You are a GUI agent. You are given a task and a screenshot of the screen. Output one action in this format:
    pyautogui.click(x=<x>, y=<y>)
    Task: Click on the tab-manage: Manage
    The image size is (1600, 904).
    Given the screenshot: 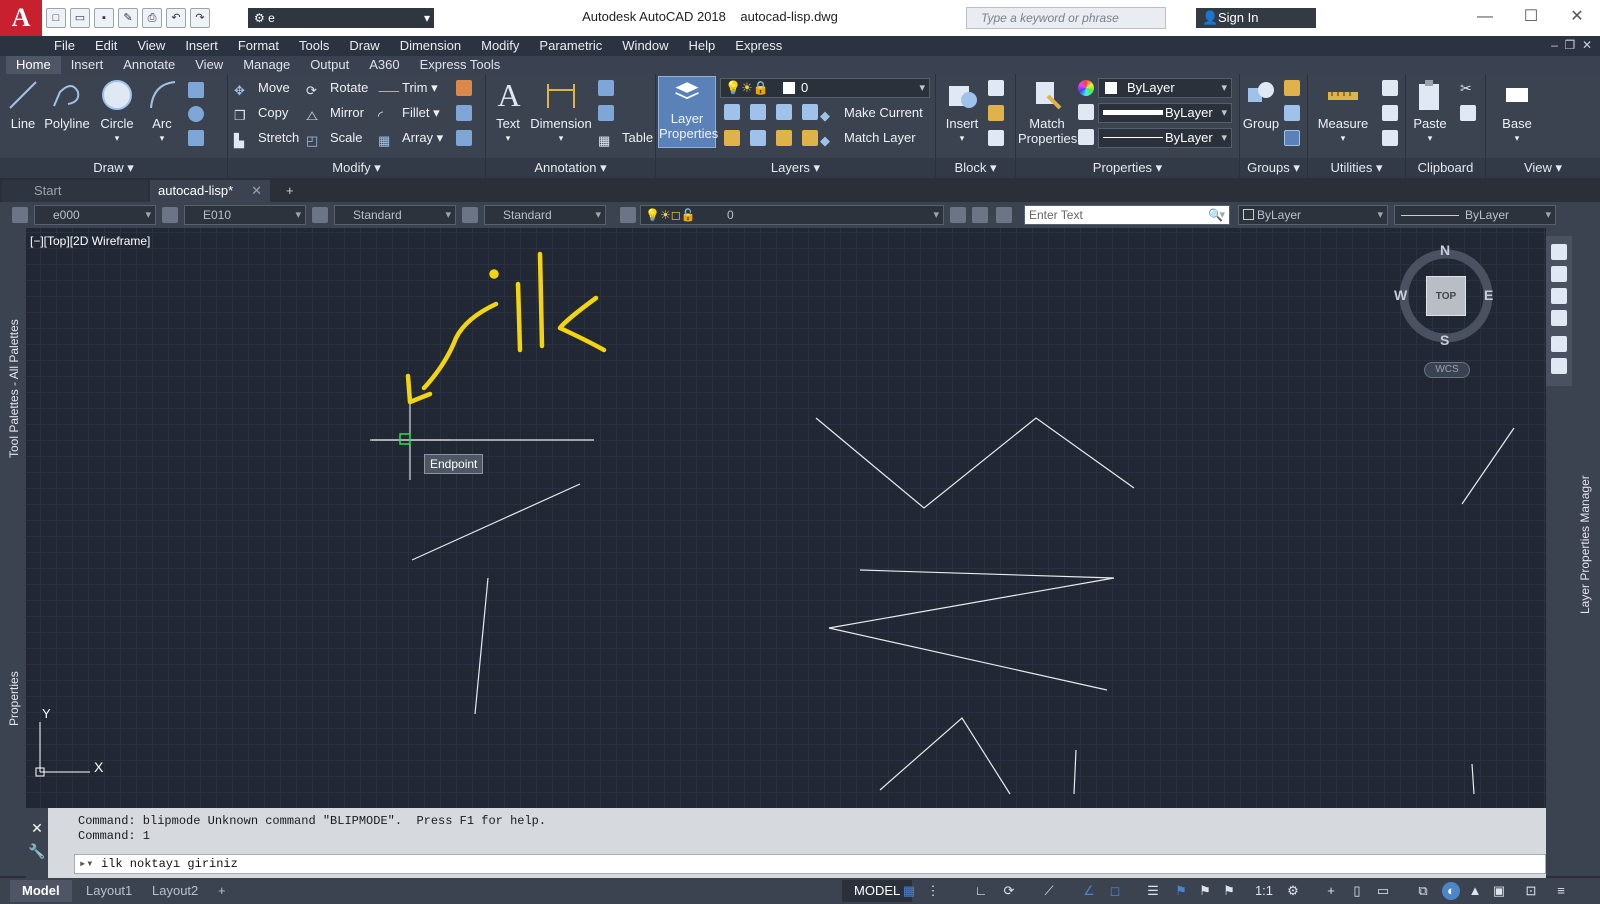 What is the action you would take?
    pyautogui.click(x=266, y=65)
    